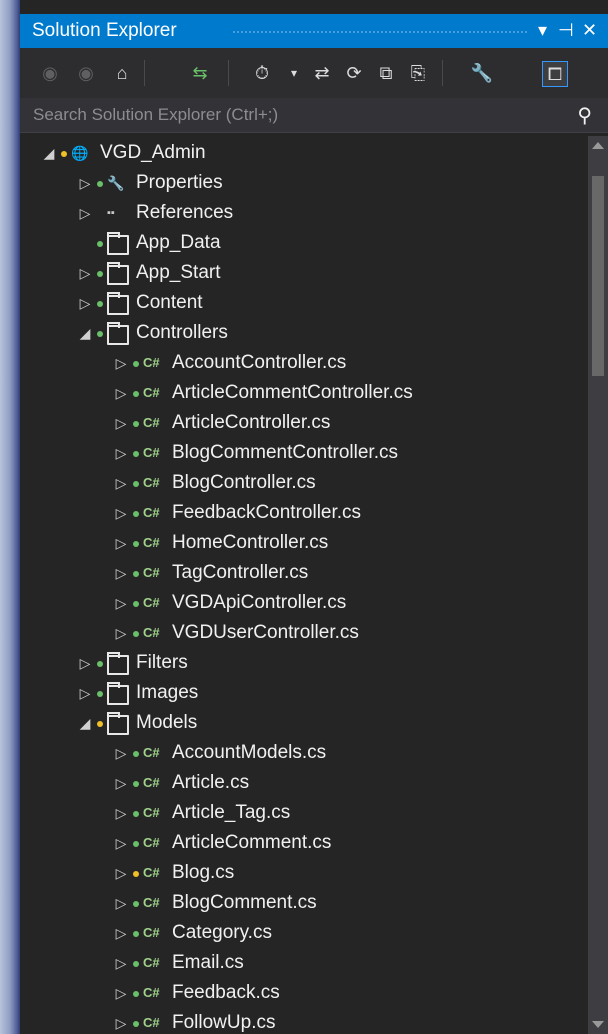 This screenshot has height=1034, width=608. What do you see at coordinates (380, 32) in the screenshot?
I see `title-grip` at bounding box center [380, 32].